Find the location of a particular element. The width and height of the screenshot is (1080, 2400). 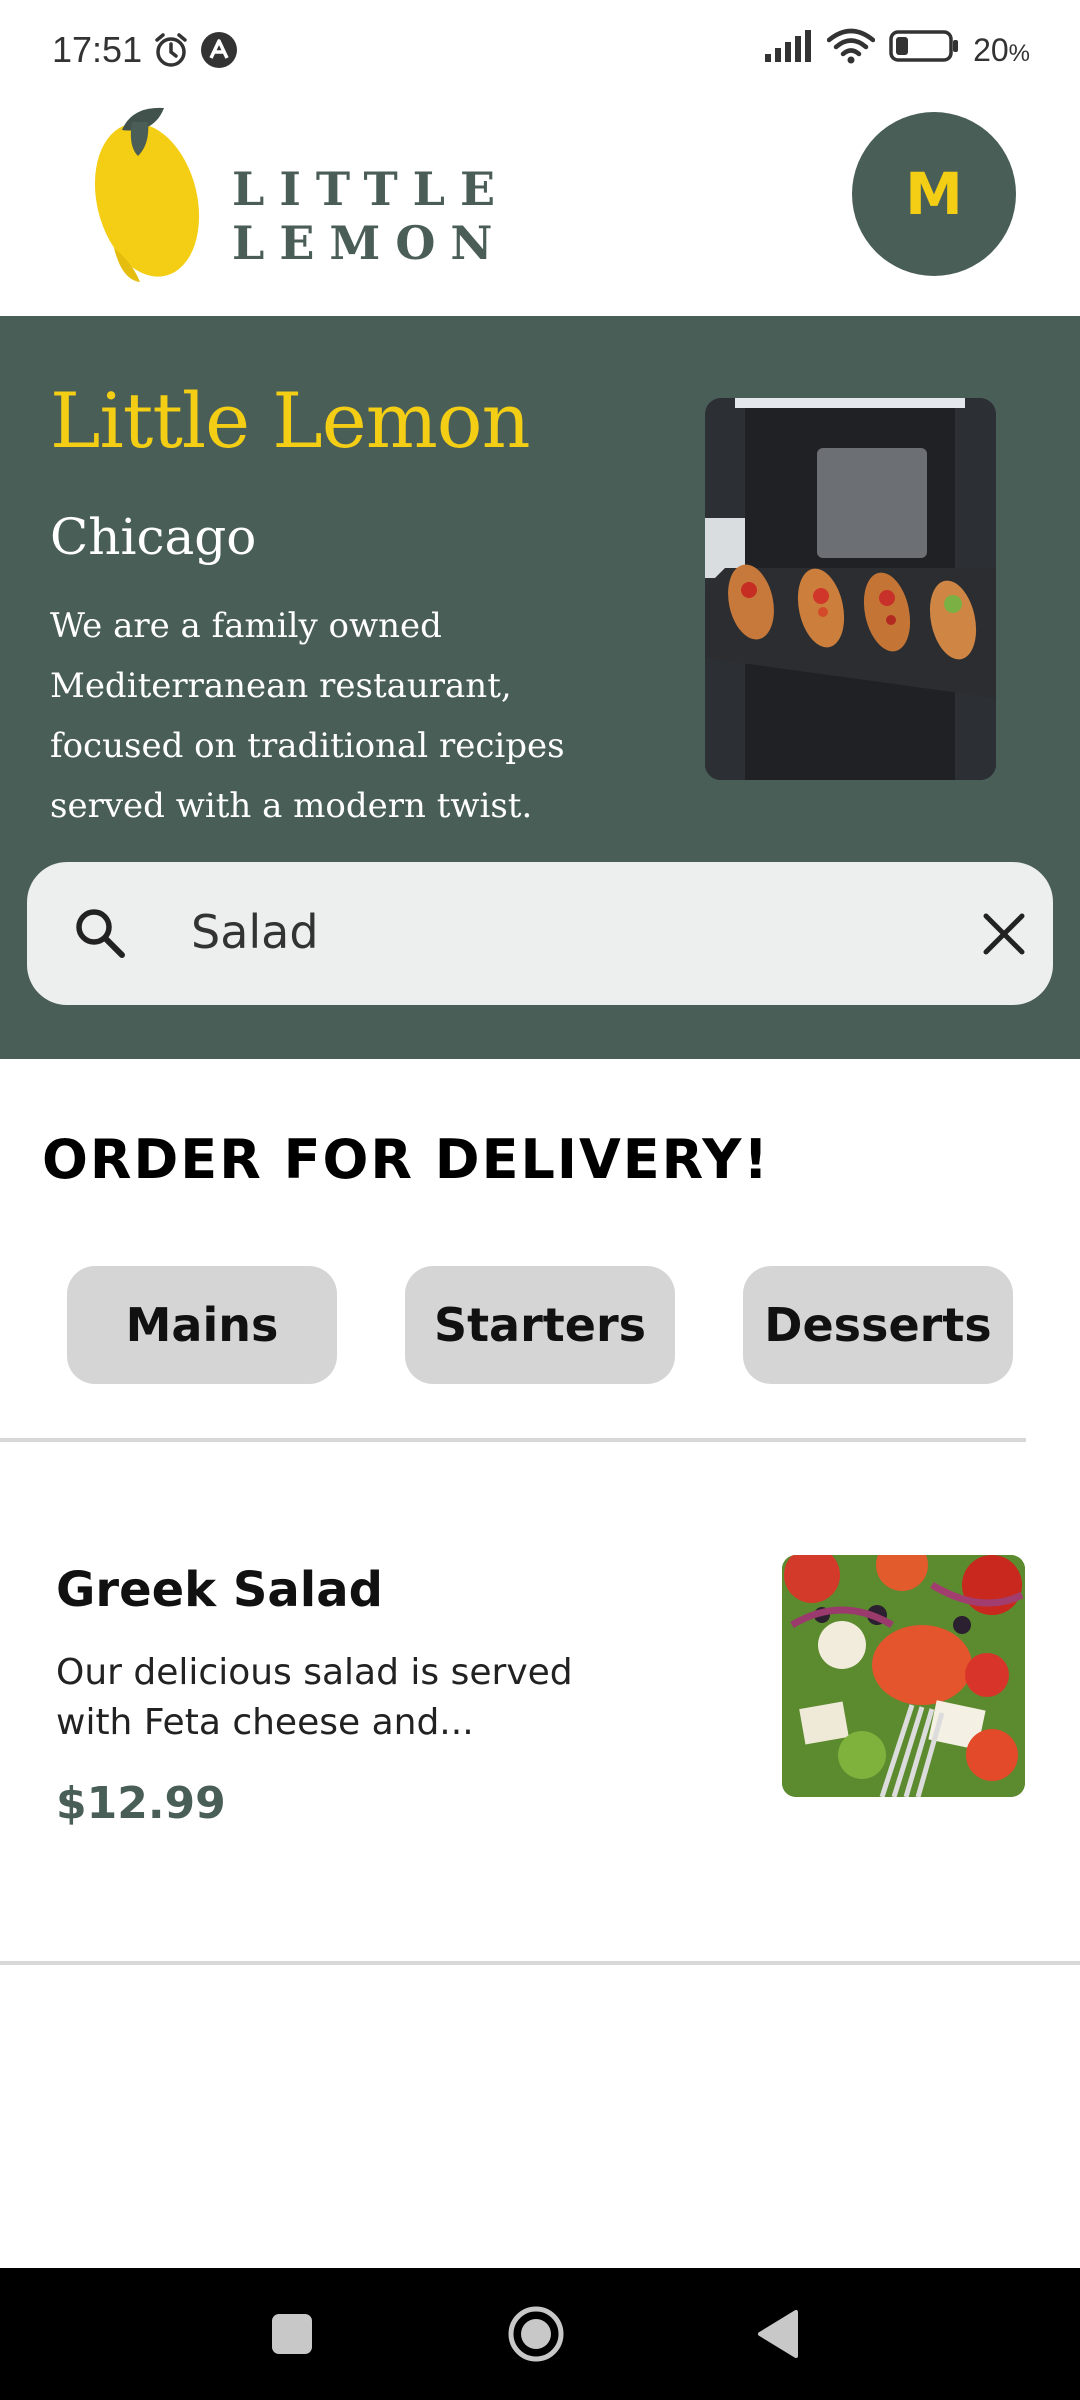

little-lemon-logo: LITTLE LEMON is located at coordinates (412, 194).